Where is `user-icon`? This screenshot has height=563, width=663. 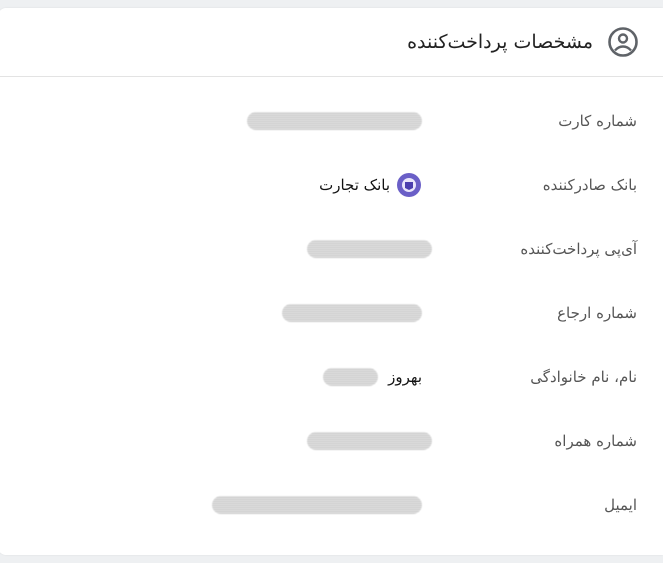 user-icon is located at coordinates (623, 42).